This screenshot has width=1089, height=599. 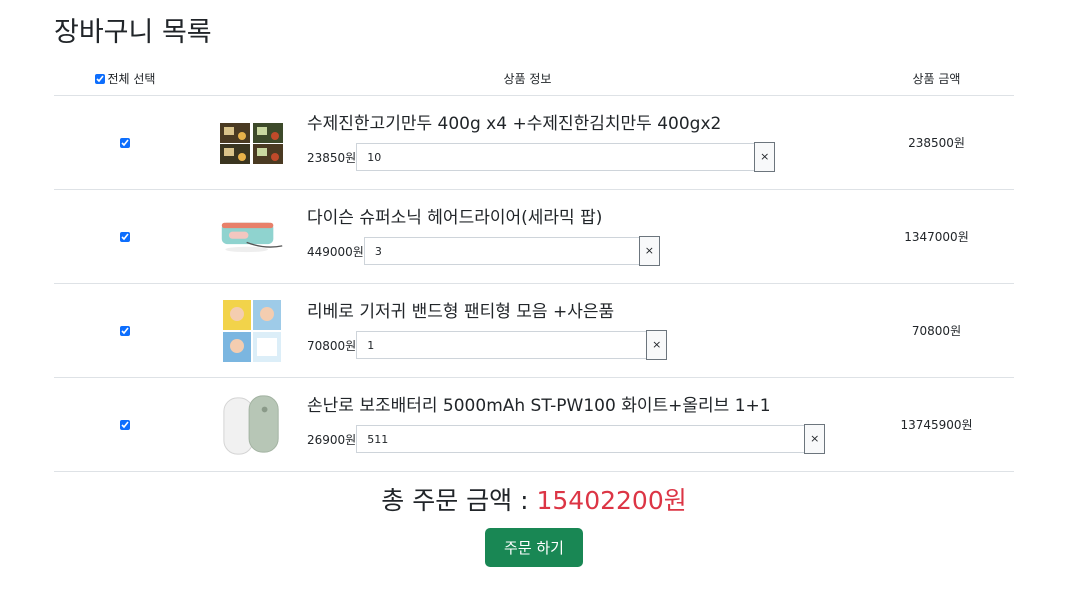 I want to click on header-product-amount: 상품 금액, so click(x=936, y=79).